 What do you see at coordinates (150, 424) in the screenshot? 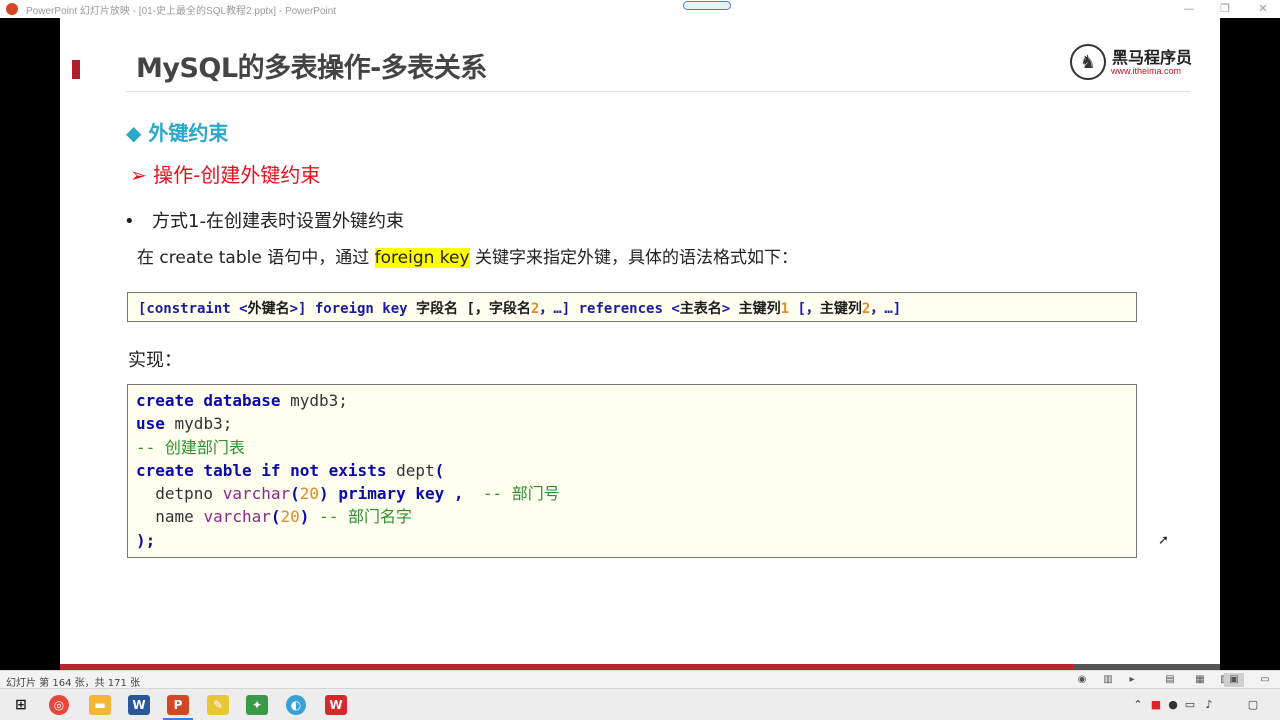
I see `code-token: use` at bounding box center [150, 424].